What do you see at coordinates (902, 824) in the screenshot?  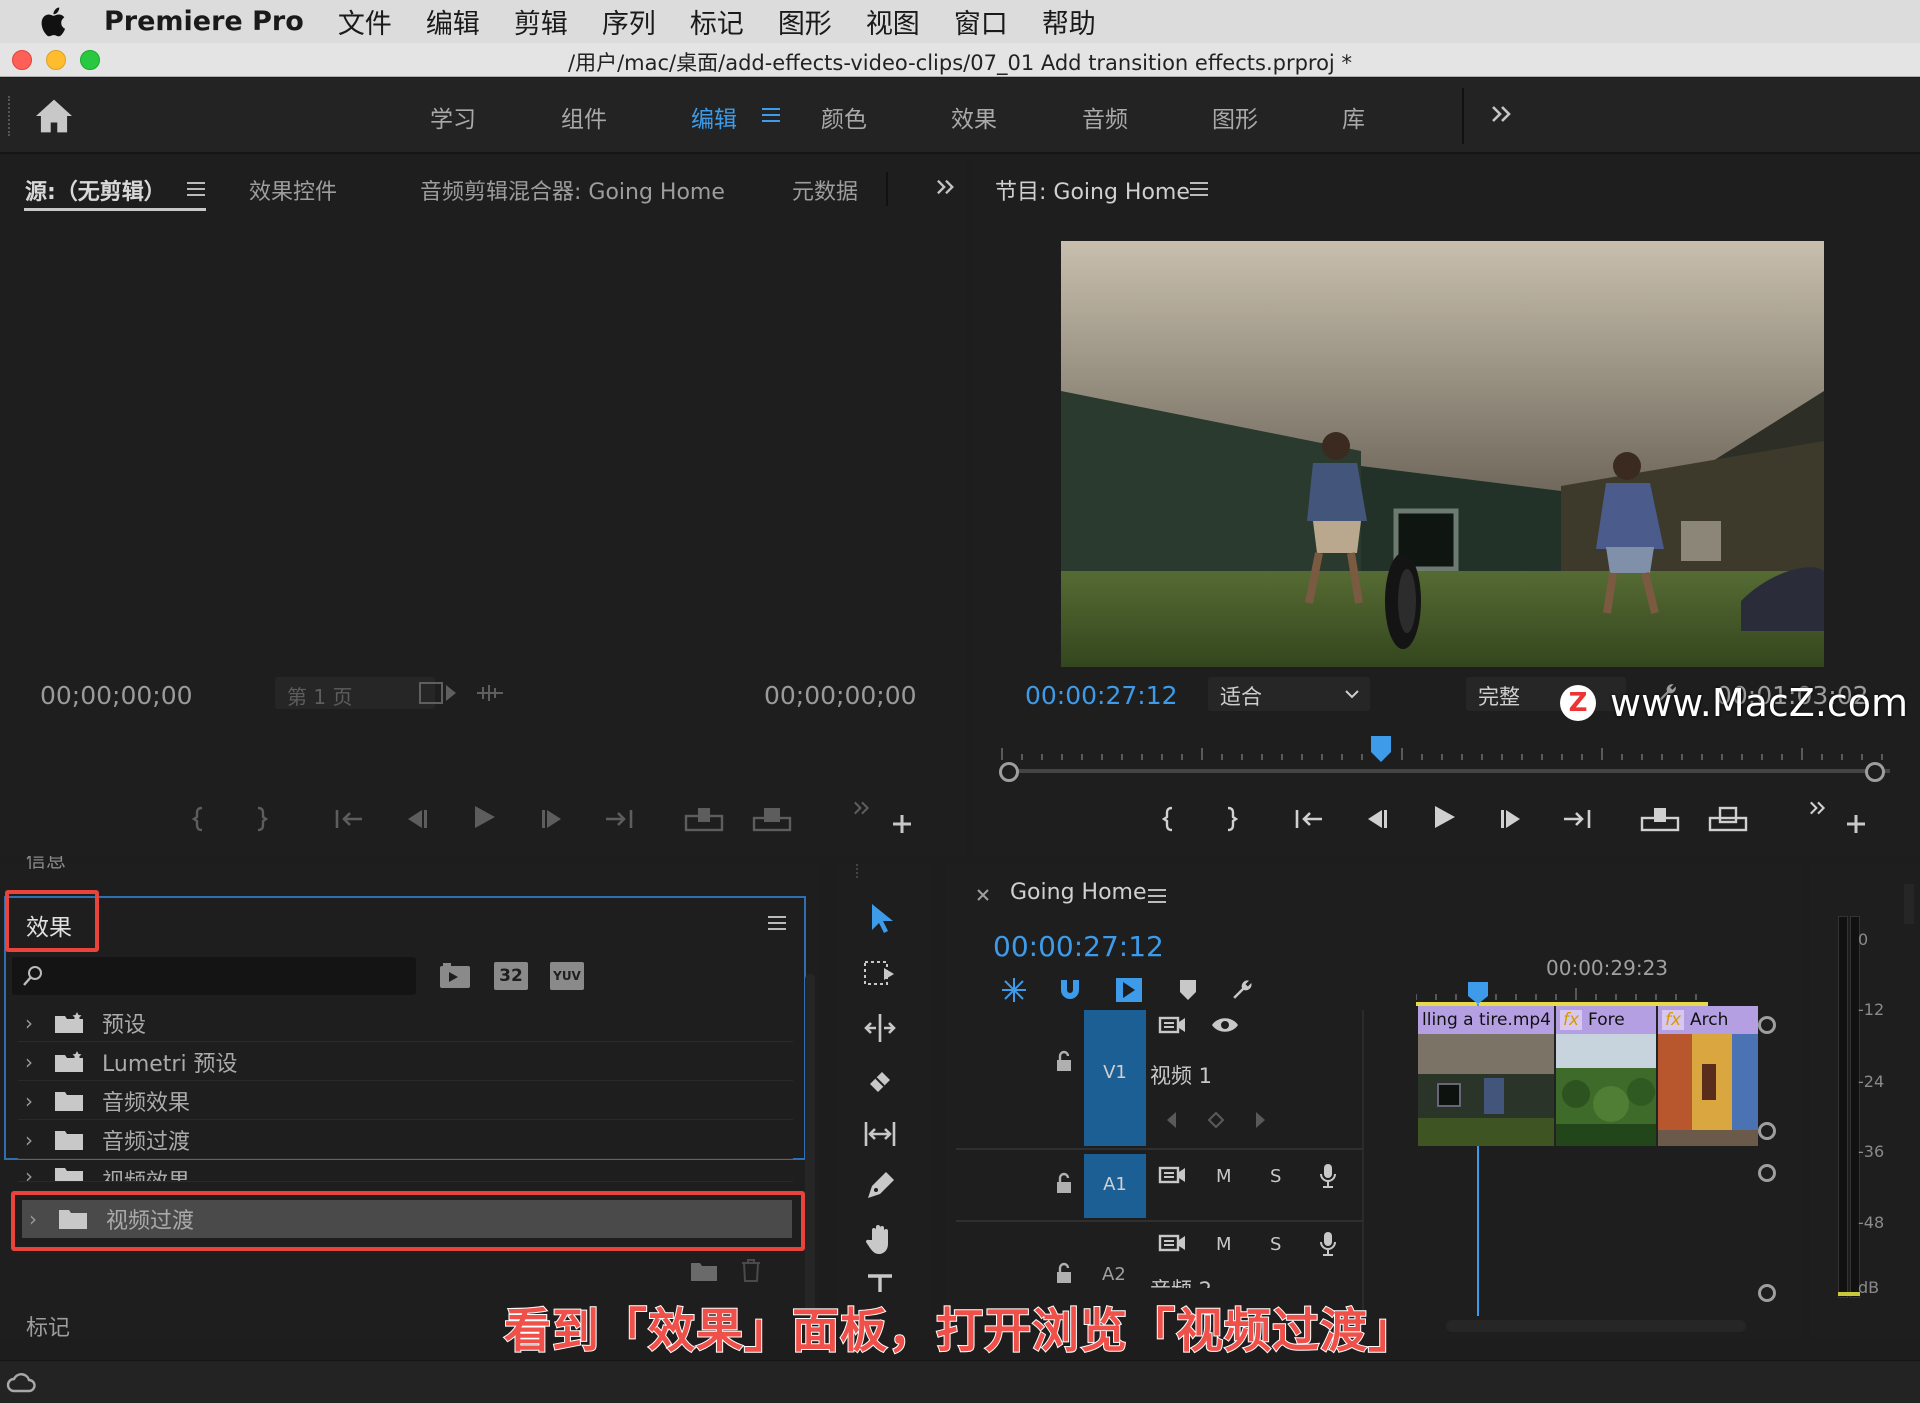 I see `source-add-button-icon` at bounding box center [902, 824].